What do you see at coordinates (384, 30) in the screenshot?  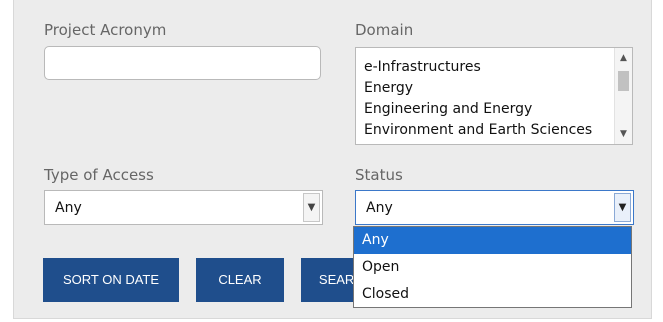 I see `domain-label: Domain` at bounding box center [384, 30].